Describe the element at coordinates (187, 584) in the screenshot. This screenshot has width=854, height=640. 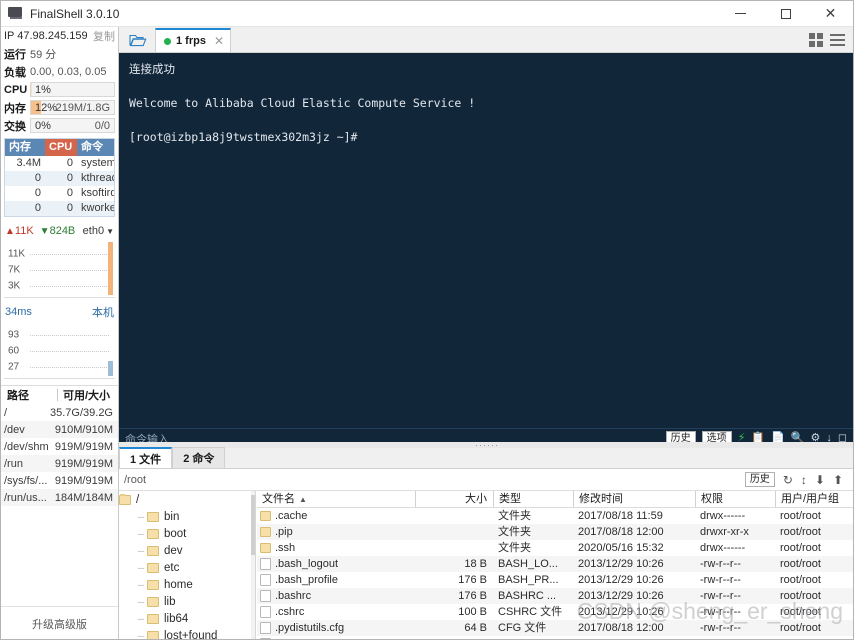
I see `tree-item-home: ─ home` at that location.